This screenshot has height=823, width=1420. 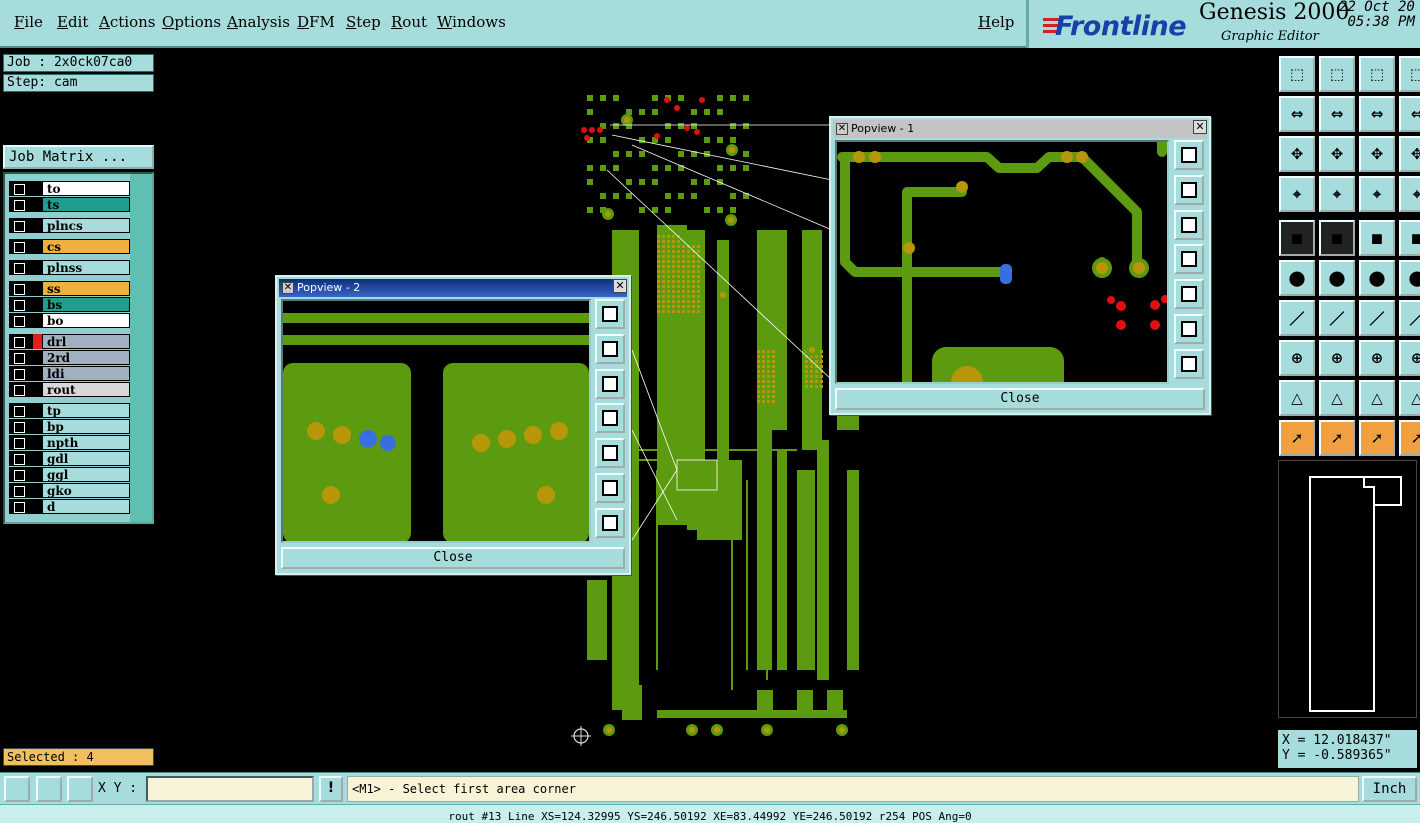 I want to click on arc-button: ／, so click(x=1377, y=318).